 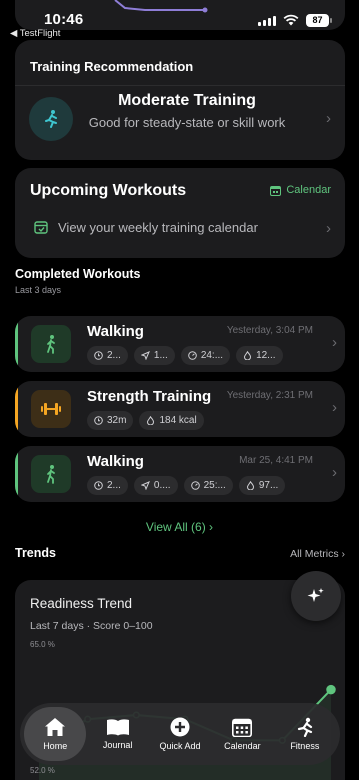 What do you see at coordinates (78, 274) in the screenshot?
I see `completed-workouts-title: Completed Workouts` at bounding box center [78, 274].